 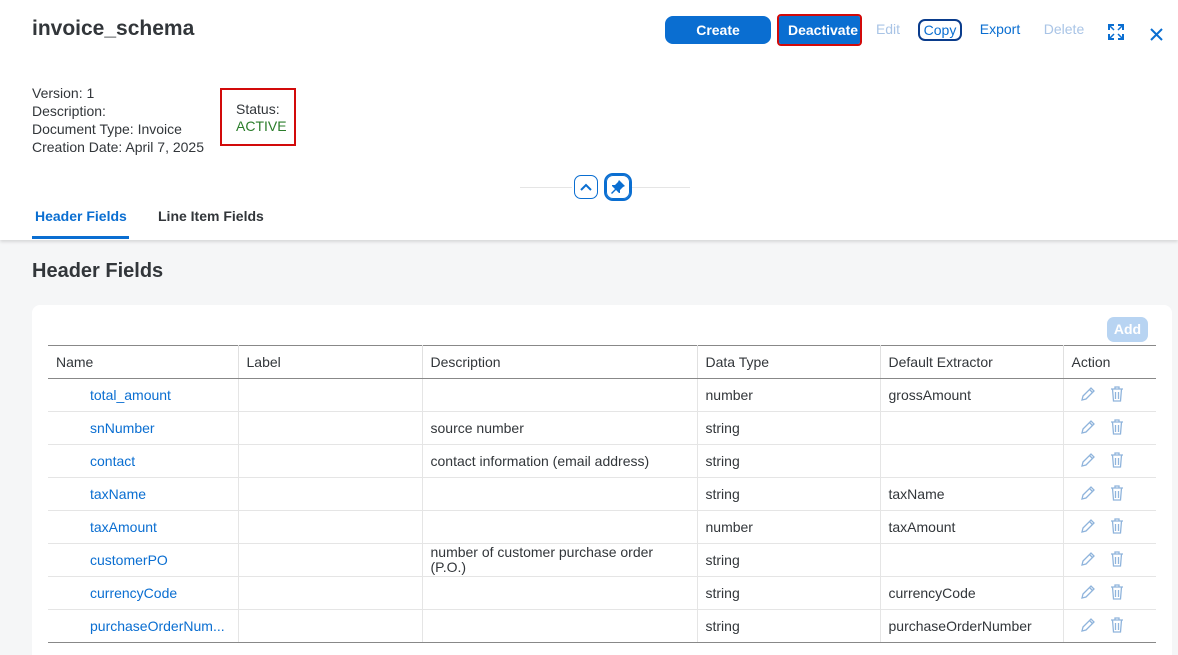 I want to click on table-row: total_amount number grossAmount, so click(x=602, y=395).